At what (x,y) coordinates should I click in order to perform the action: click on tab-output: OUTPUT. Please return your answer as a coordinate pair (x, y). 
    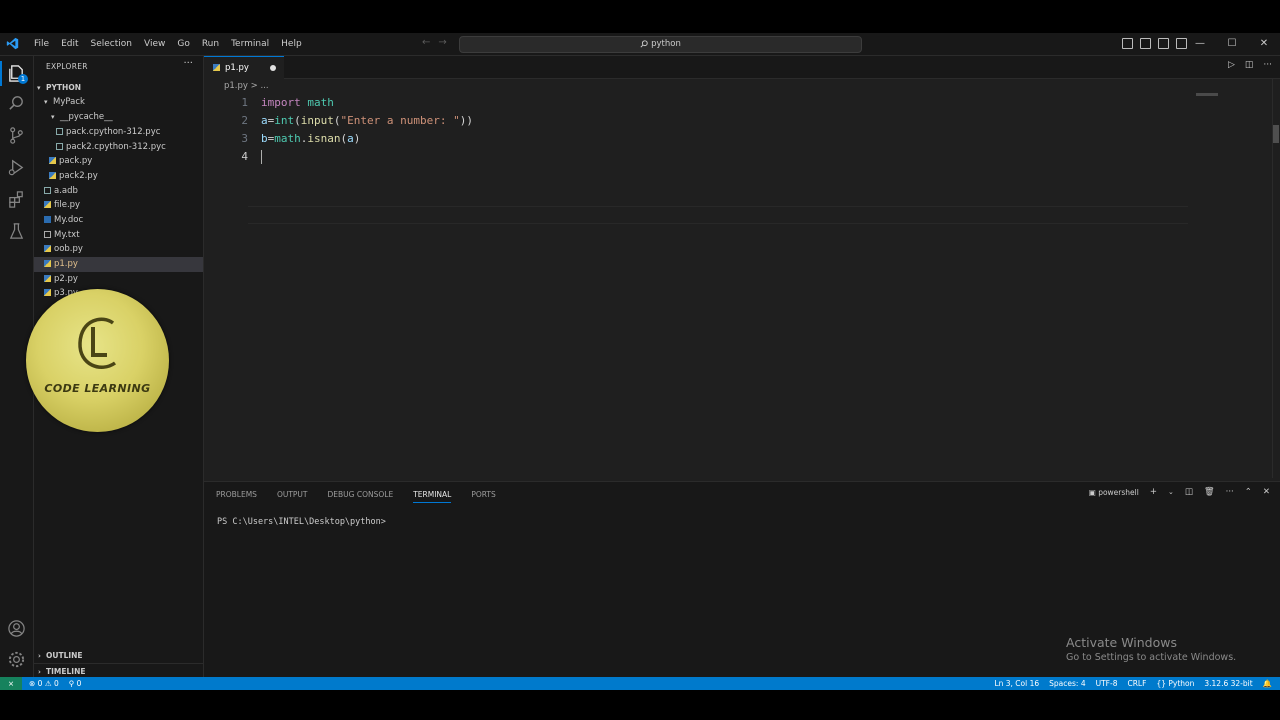
    Looking at the image, I should click on (292, 496).